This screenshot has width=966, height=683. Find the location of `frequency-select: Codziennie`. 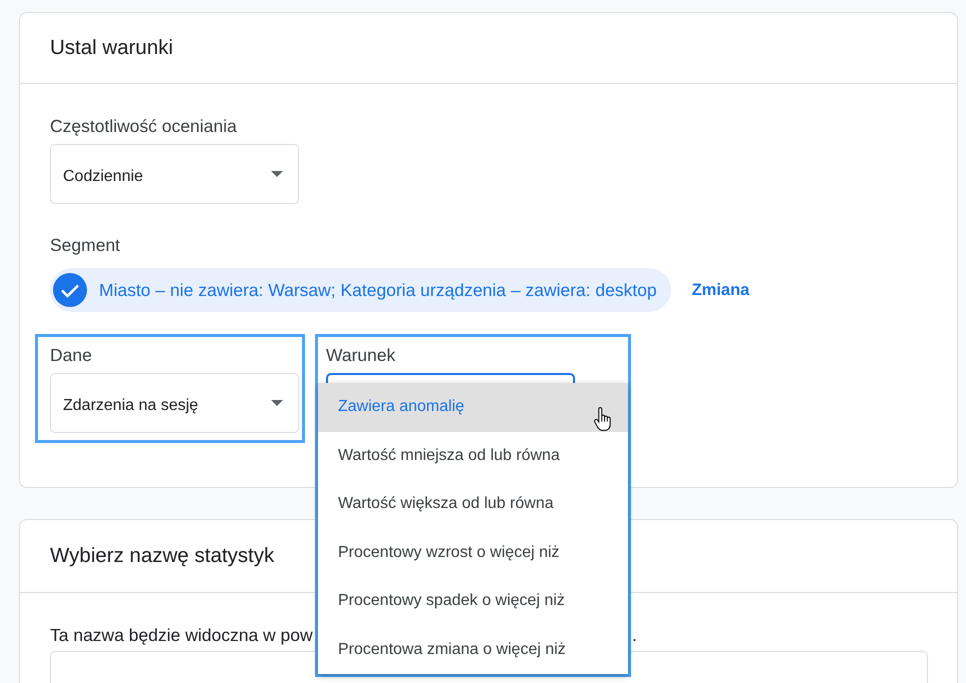

frequency-select: Codziennie is located at coordinates (174, 174).